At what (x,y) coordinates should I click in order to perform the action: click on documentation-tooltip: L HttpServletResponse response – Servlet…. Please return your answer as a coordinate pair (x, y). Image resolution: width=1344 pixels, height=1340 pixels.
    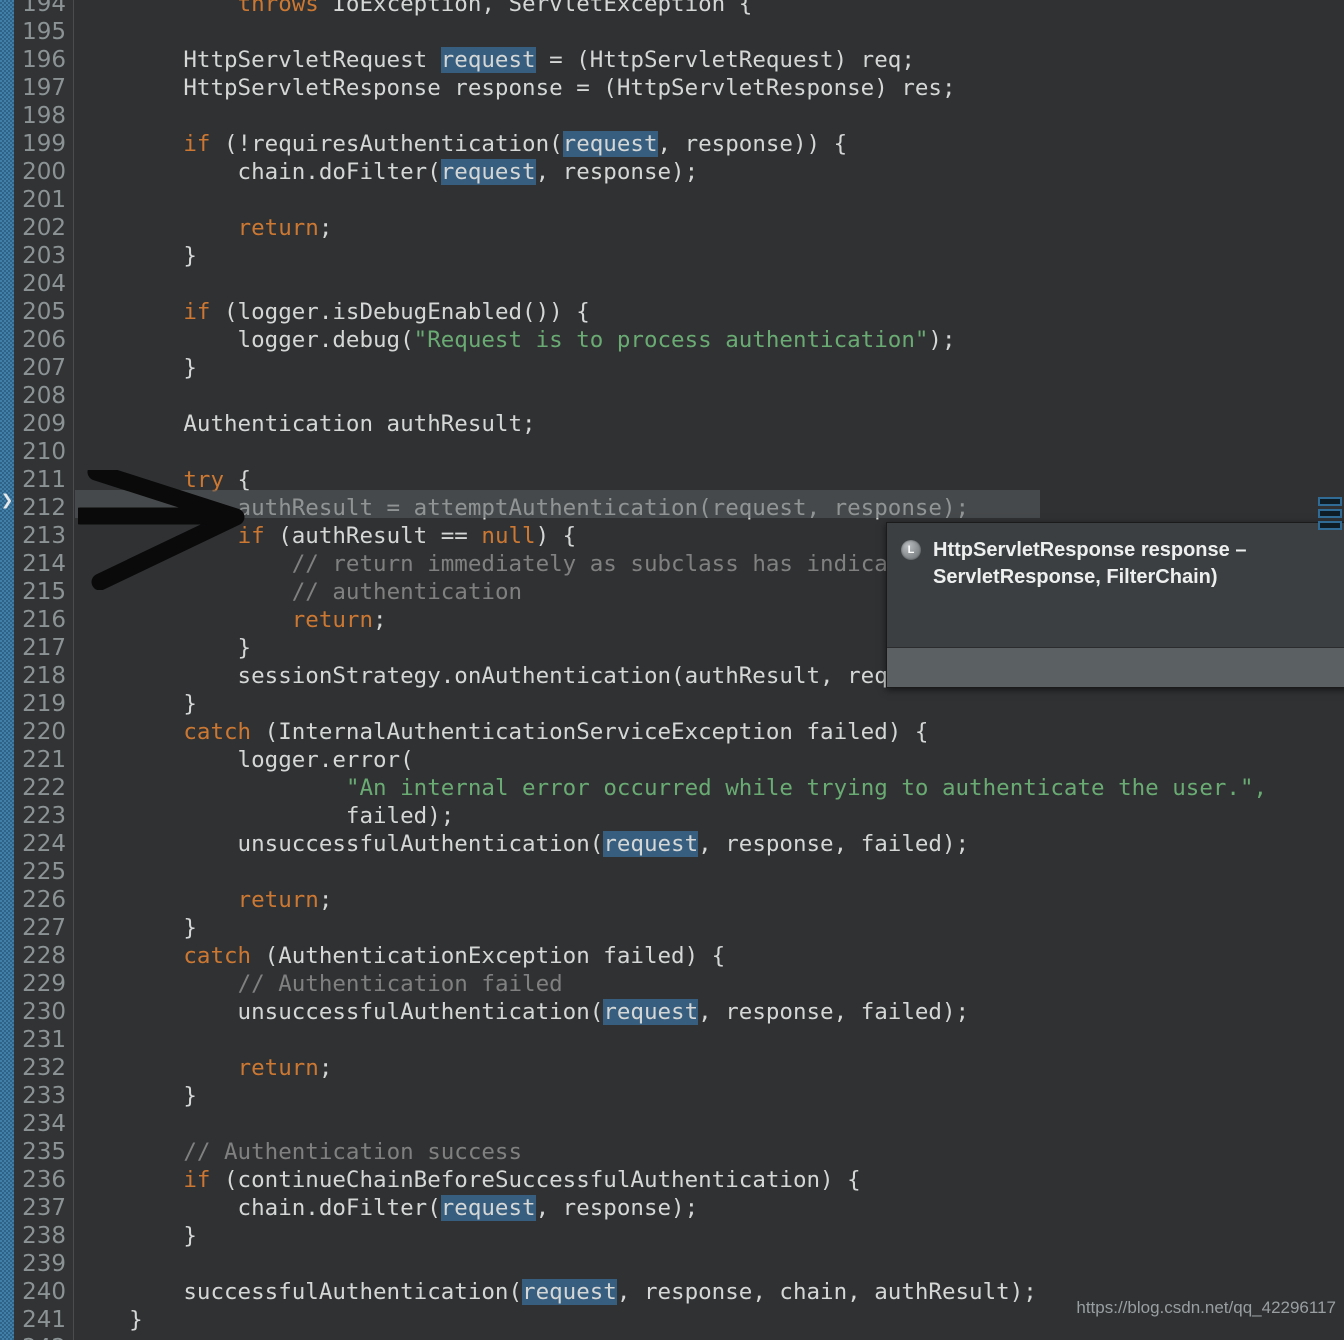
    Looking at the image, I should click on (1115, 605).